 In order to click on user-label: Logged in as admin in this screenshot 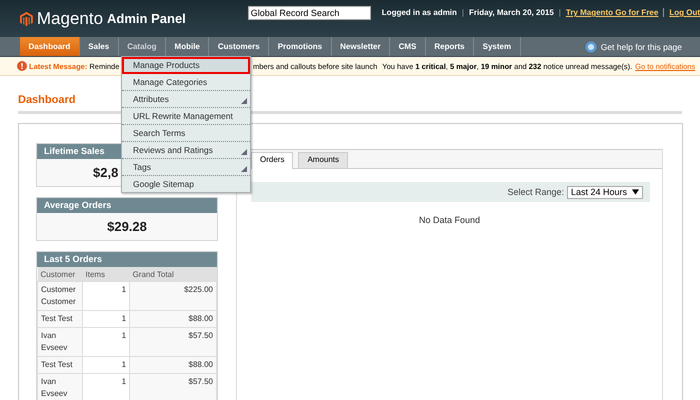, I will do `click(419, 12)`.